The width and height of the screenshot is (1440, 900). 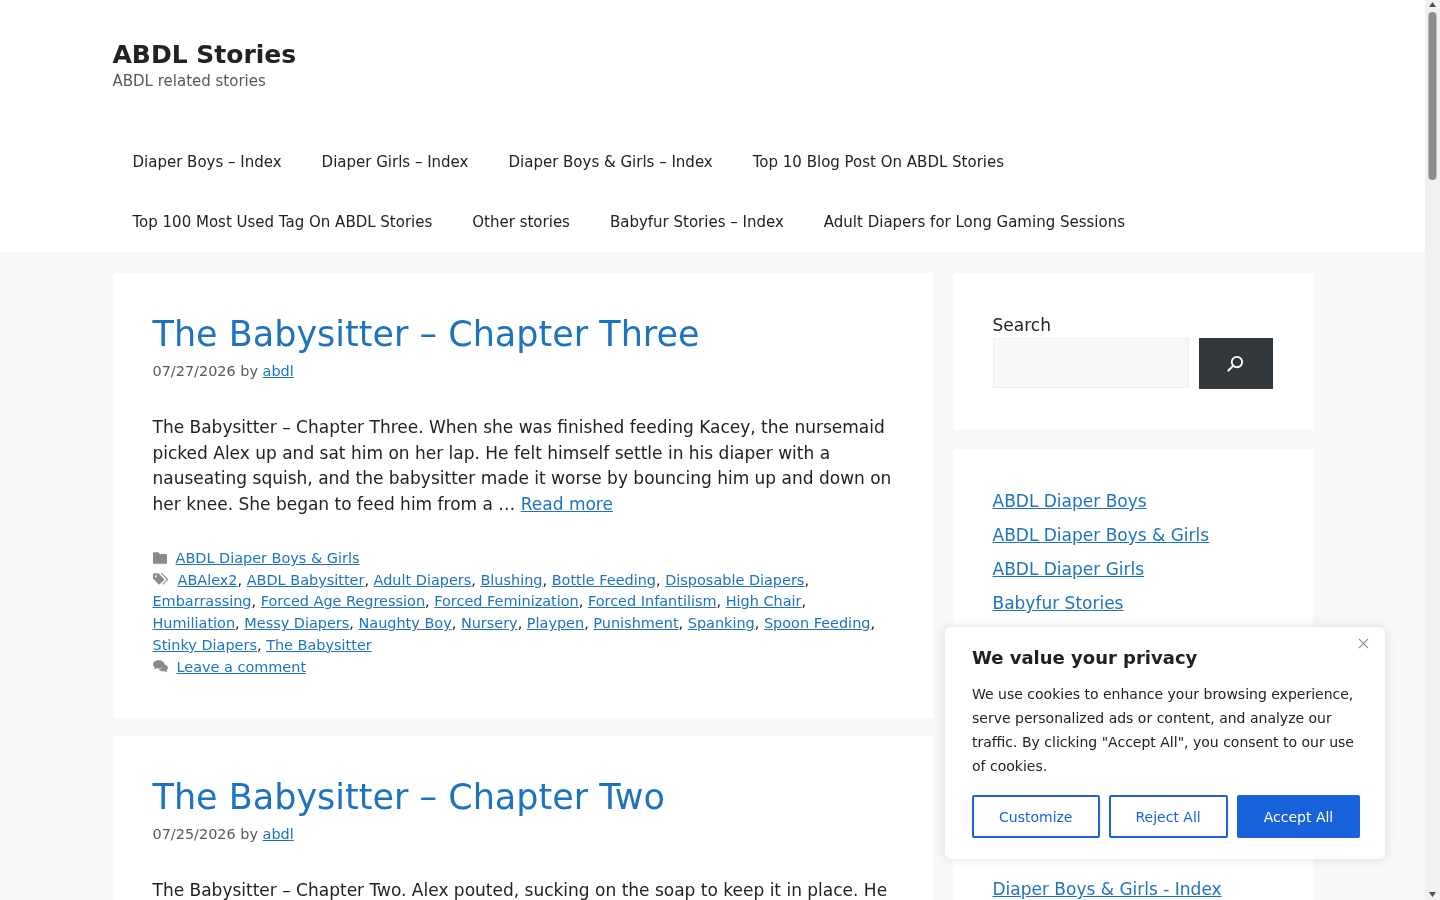 I want to click on folder-icon, so click(x=159, y=558).